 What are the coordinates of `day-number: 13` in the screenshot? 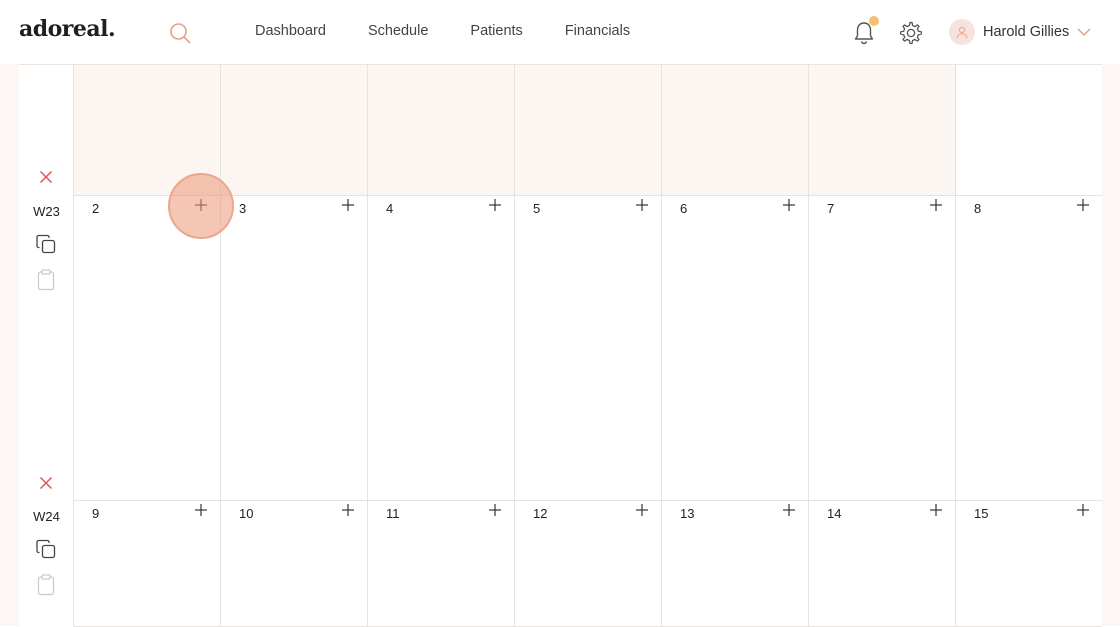 It's located at (687, 513).